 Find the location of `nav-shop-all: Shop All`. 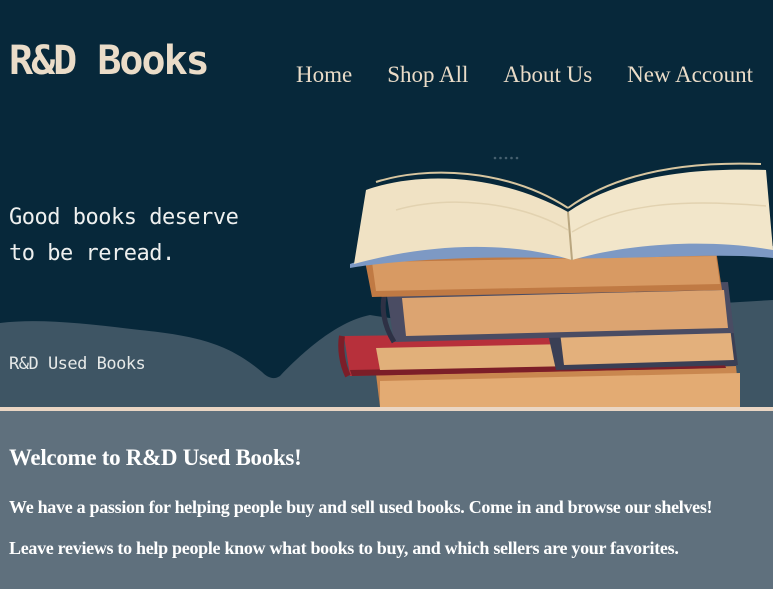

nav-shop-all: Shop All is located at coordinates (427, 75).